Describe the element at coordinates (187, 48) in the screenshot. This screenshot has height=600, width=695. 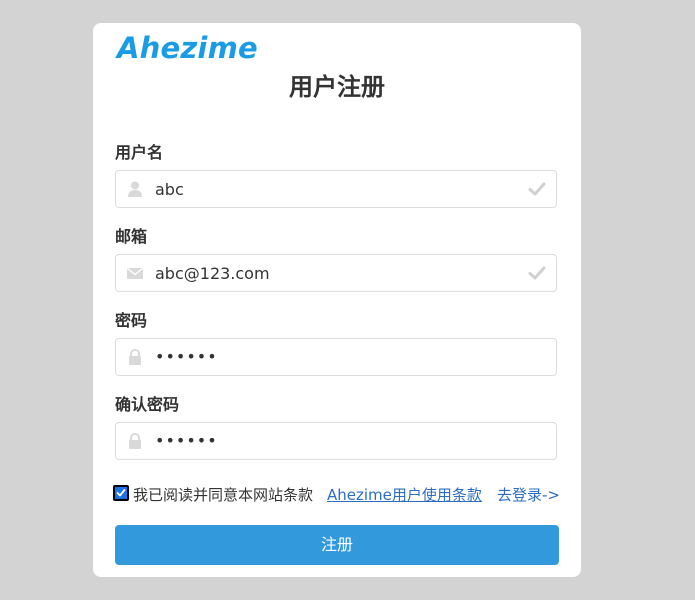
I see `brand-logo: Ahezime` at that location.